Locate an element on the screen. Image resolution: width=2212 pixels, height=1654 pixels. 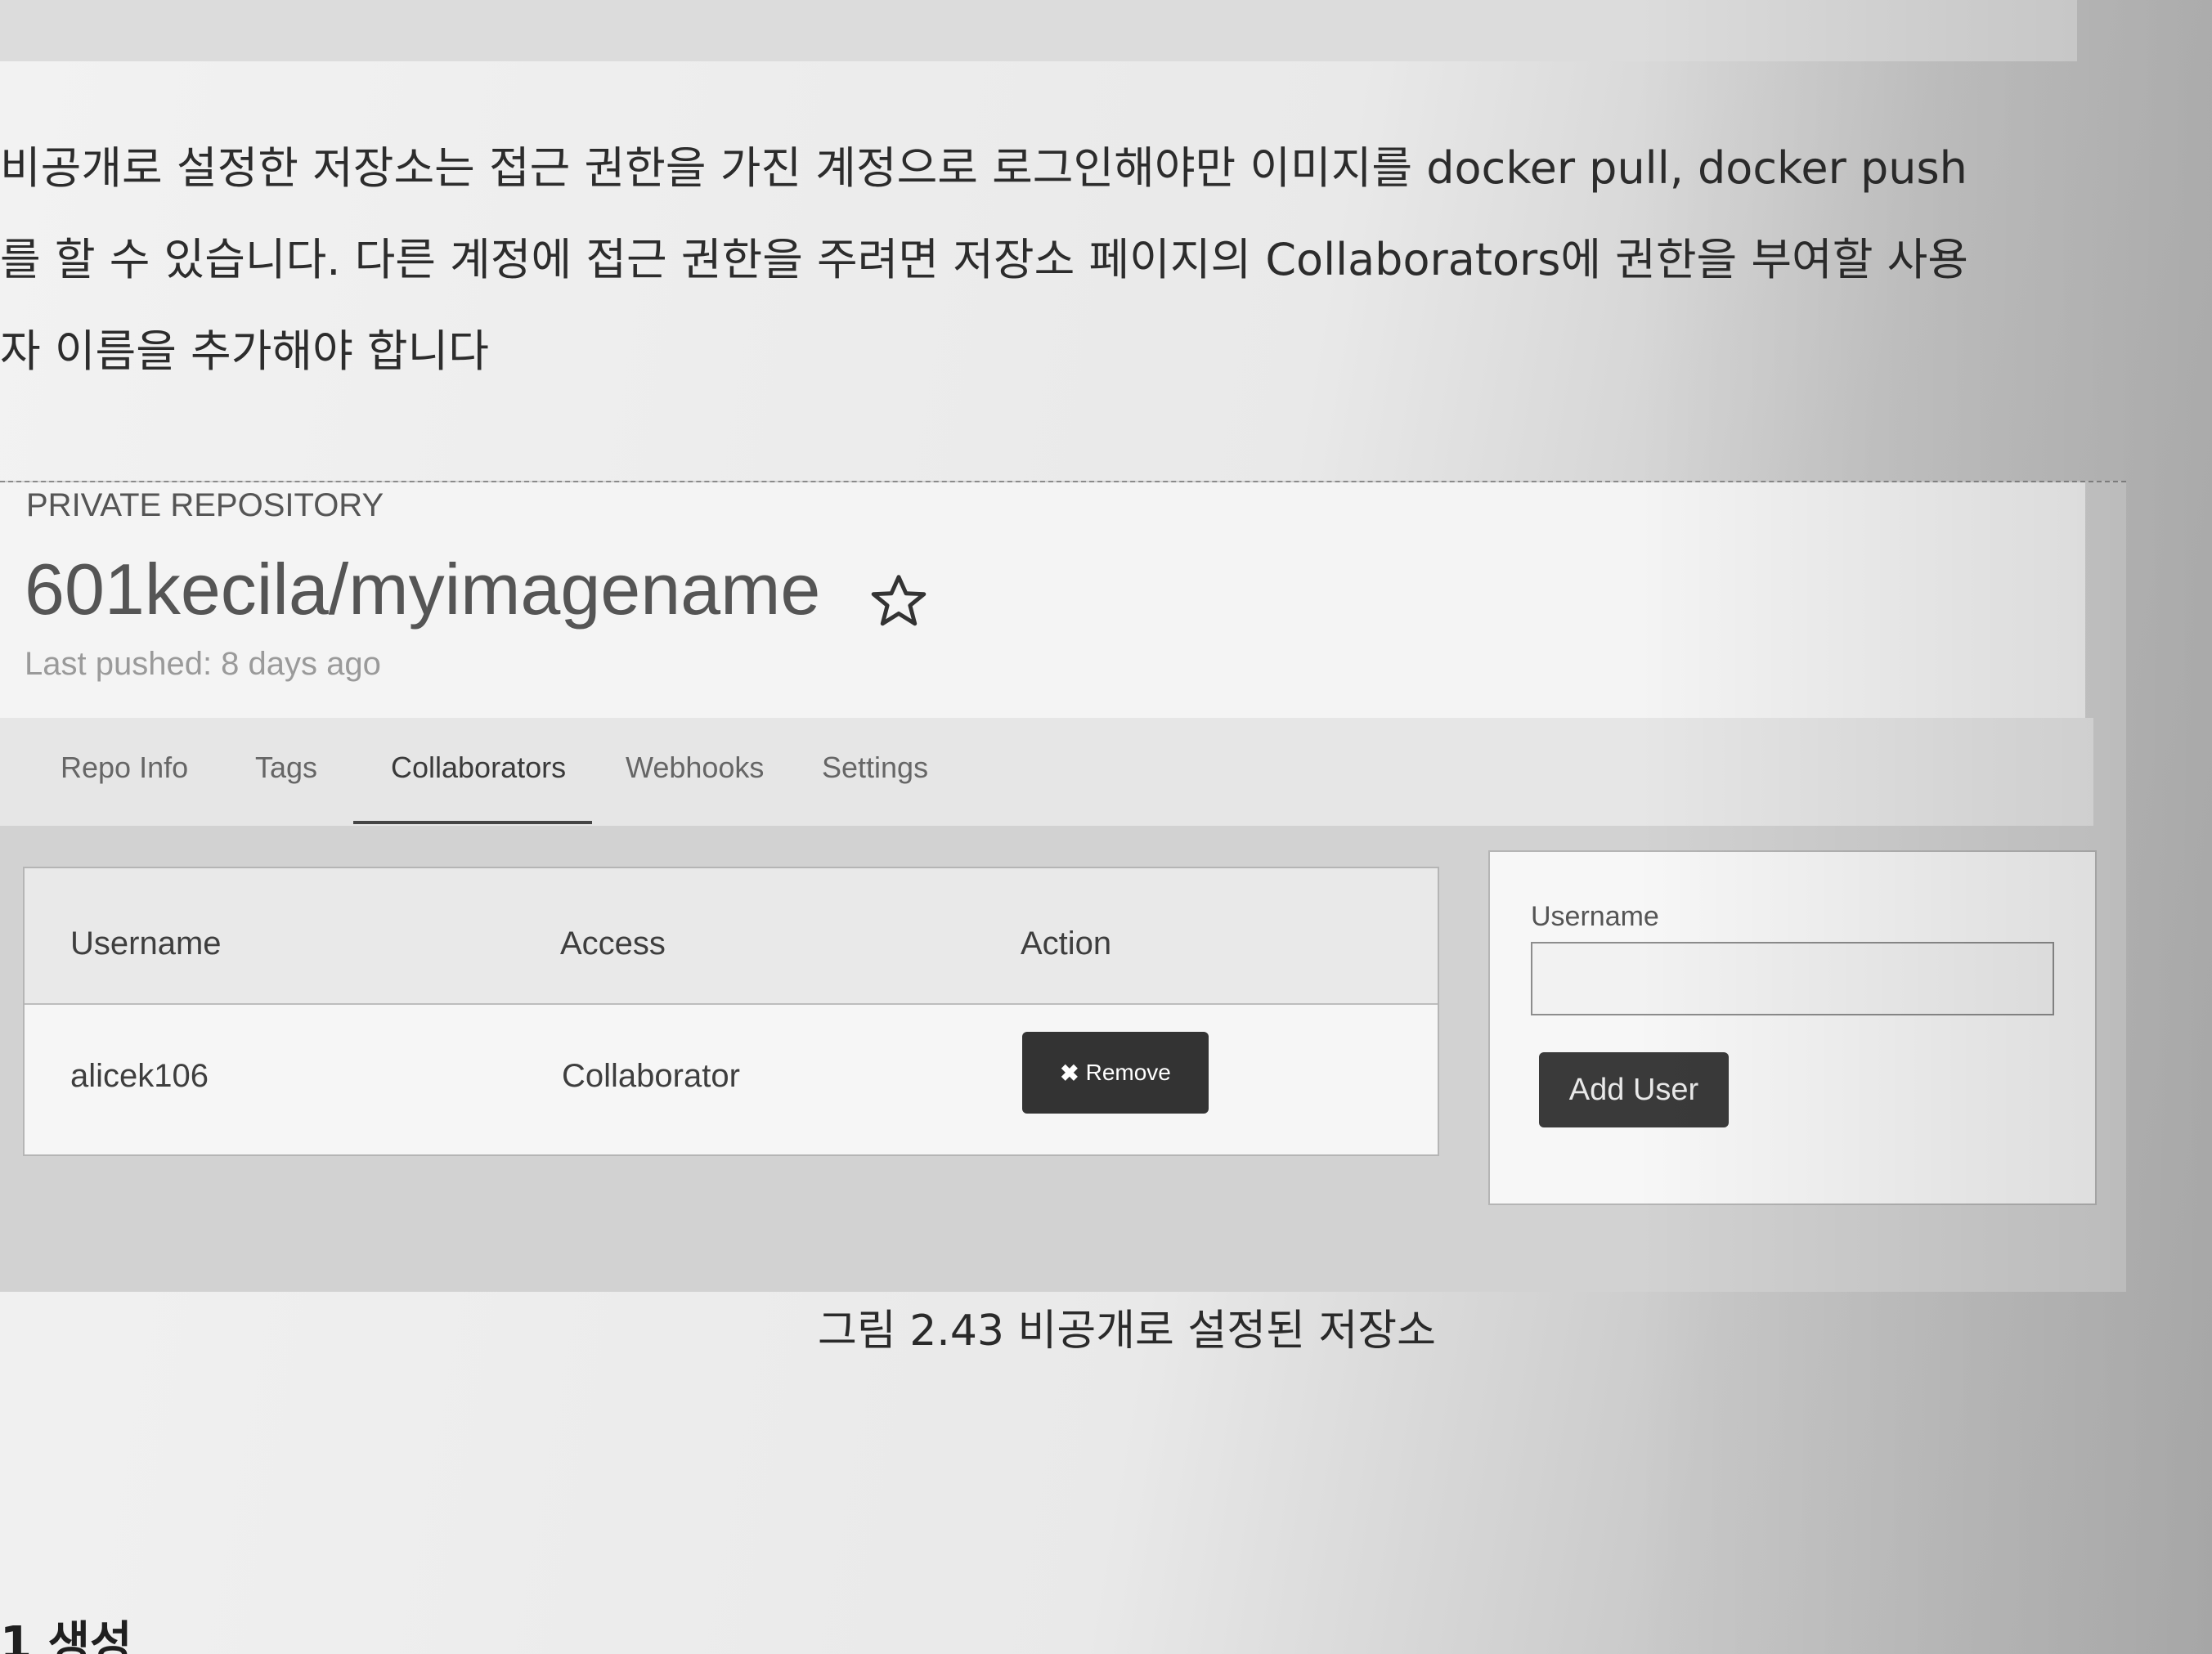
active-tab-indicator is located at coordinates (472, 822).